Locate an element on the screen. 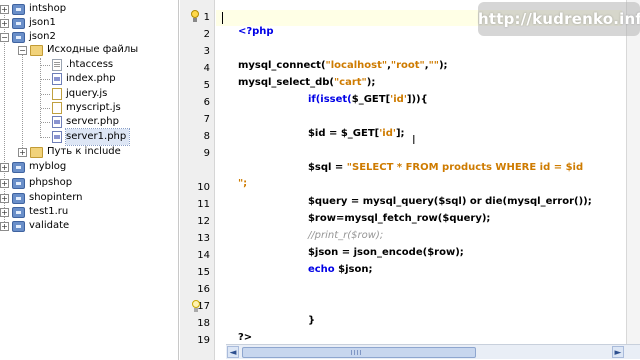  code-string: "root" is located at coordinates (407, 65).